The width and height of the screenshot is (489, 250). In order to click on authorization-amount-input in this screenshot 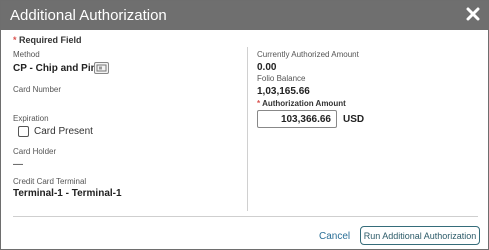, I will do `click(297, 119)`.